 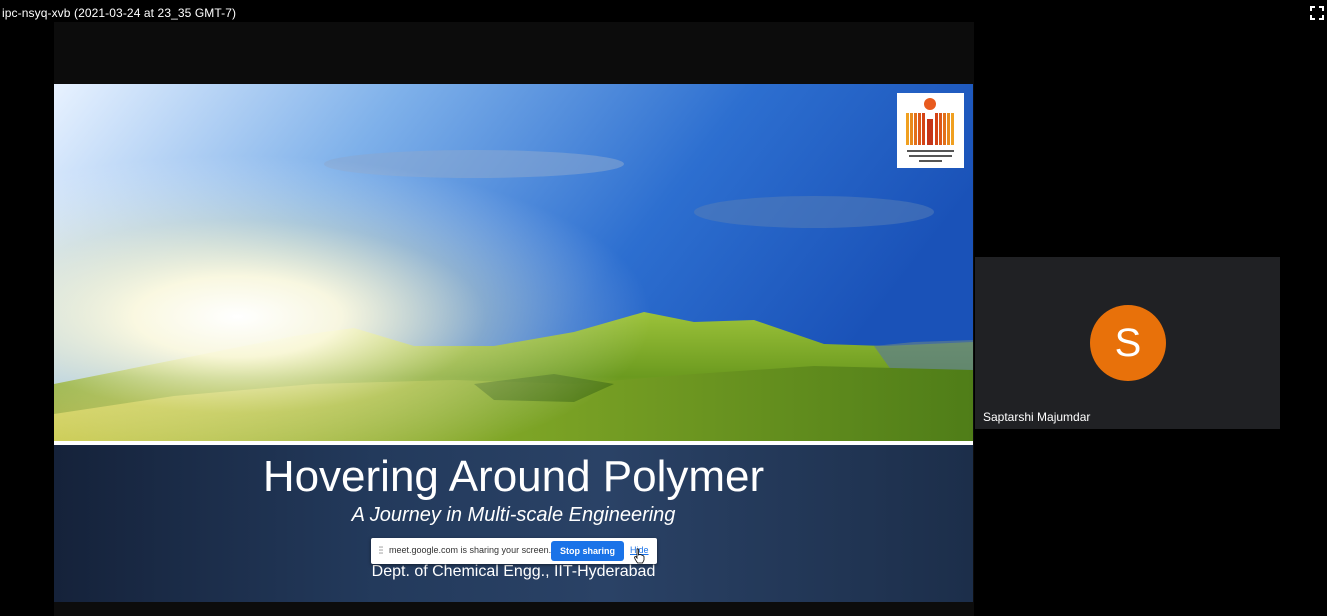 I want to click on slide-subtitle: A Journey in Multi-scale Engineering, so click(x=513, y=515).